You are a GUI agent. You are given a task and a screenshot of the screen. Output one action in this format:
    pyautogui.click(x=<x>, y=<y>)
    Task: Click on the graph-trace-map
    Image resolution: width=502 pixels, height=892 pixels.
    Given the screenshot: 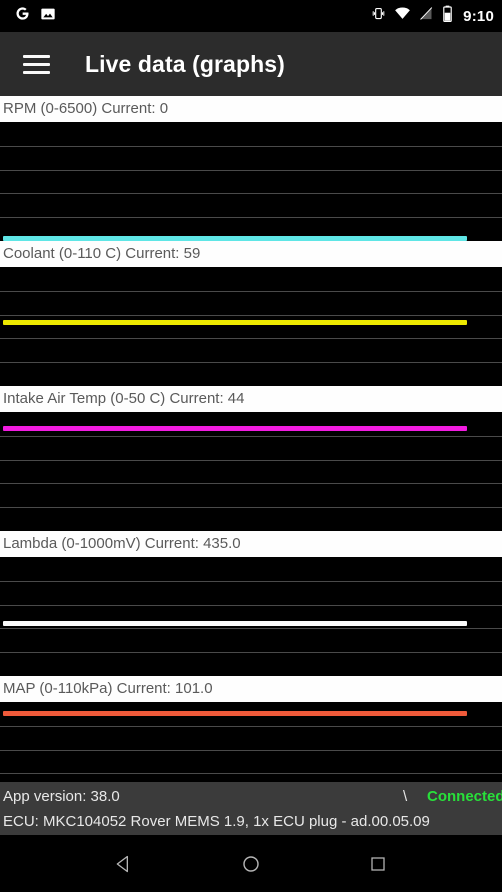 What is the action you would take?
    pyautogui.click(x=235, y=713)
    